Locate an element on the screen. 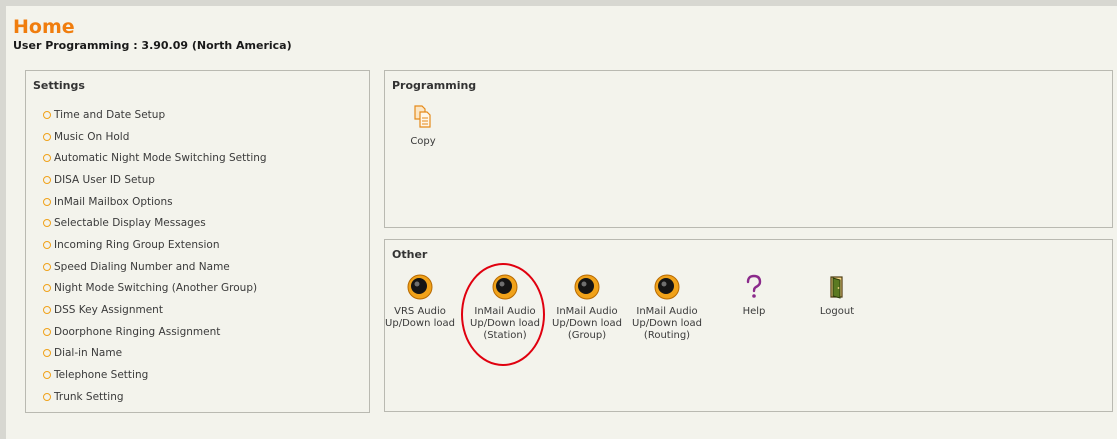 The height and width of the screenshot is (439, 1117). copy-icon is located at coordinates (422, 116).